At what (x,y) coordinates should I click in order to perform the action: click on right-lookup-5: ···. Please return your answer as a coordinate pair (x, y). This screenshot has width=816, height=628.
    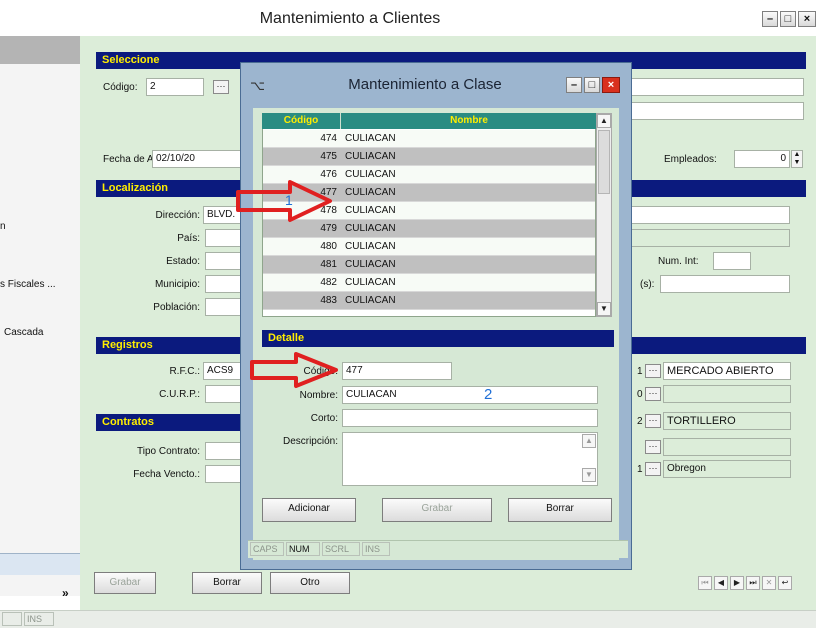
    Looking at the image, I should click on (653, 469).